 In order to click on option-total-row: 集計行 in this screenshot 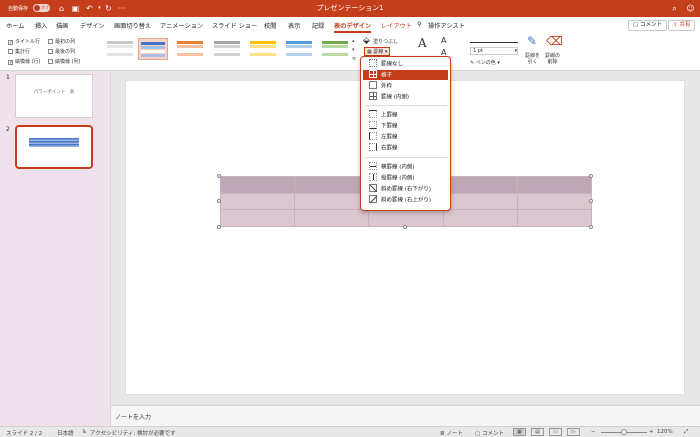, I will do `click(19, 51)`.